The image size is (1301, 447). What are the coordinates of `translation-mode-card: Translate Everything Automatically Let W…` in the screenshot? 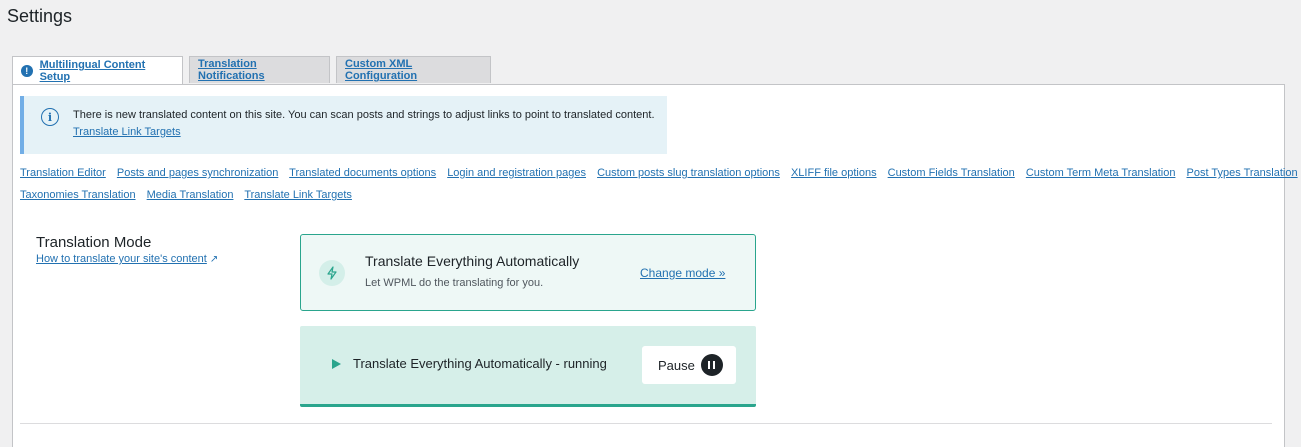 It's located at (528, 272).